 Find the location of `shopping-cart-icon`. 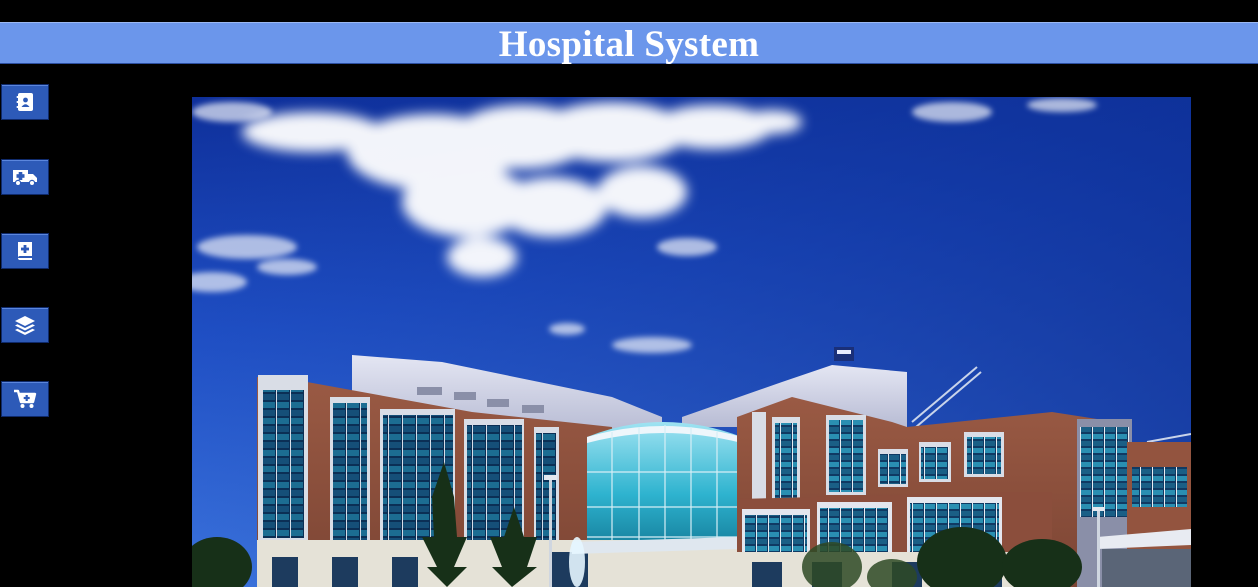

shopping-cart-icon is located at coordinates (25, 399).